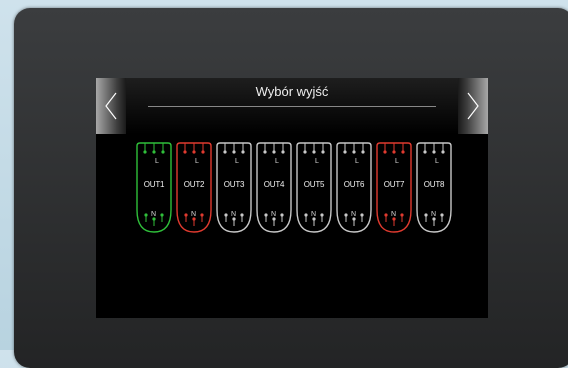 Image resolution: width=568 pixels, height=368 pixels. Describe the element at coordinates (314, 184) in the screenshot. I see `output-label: OUT5` at that location.